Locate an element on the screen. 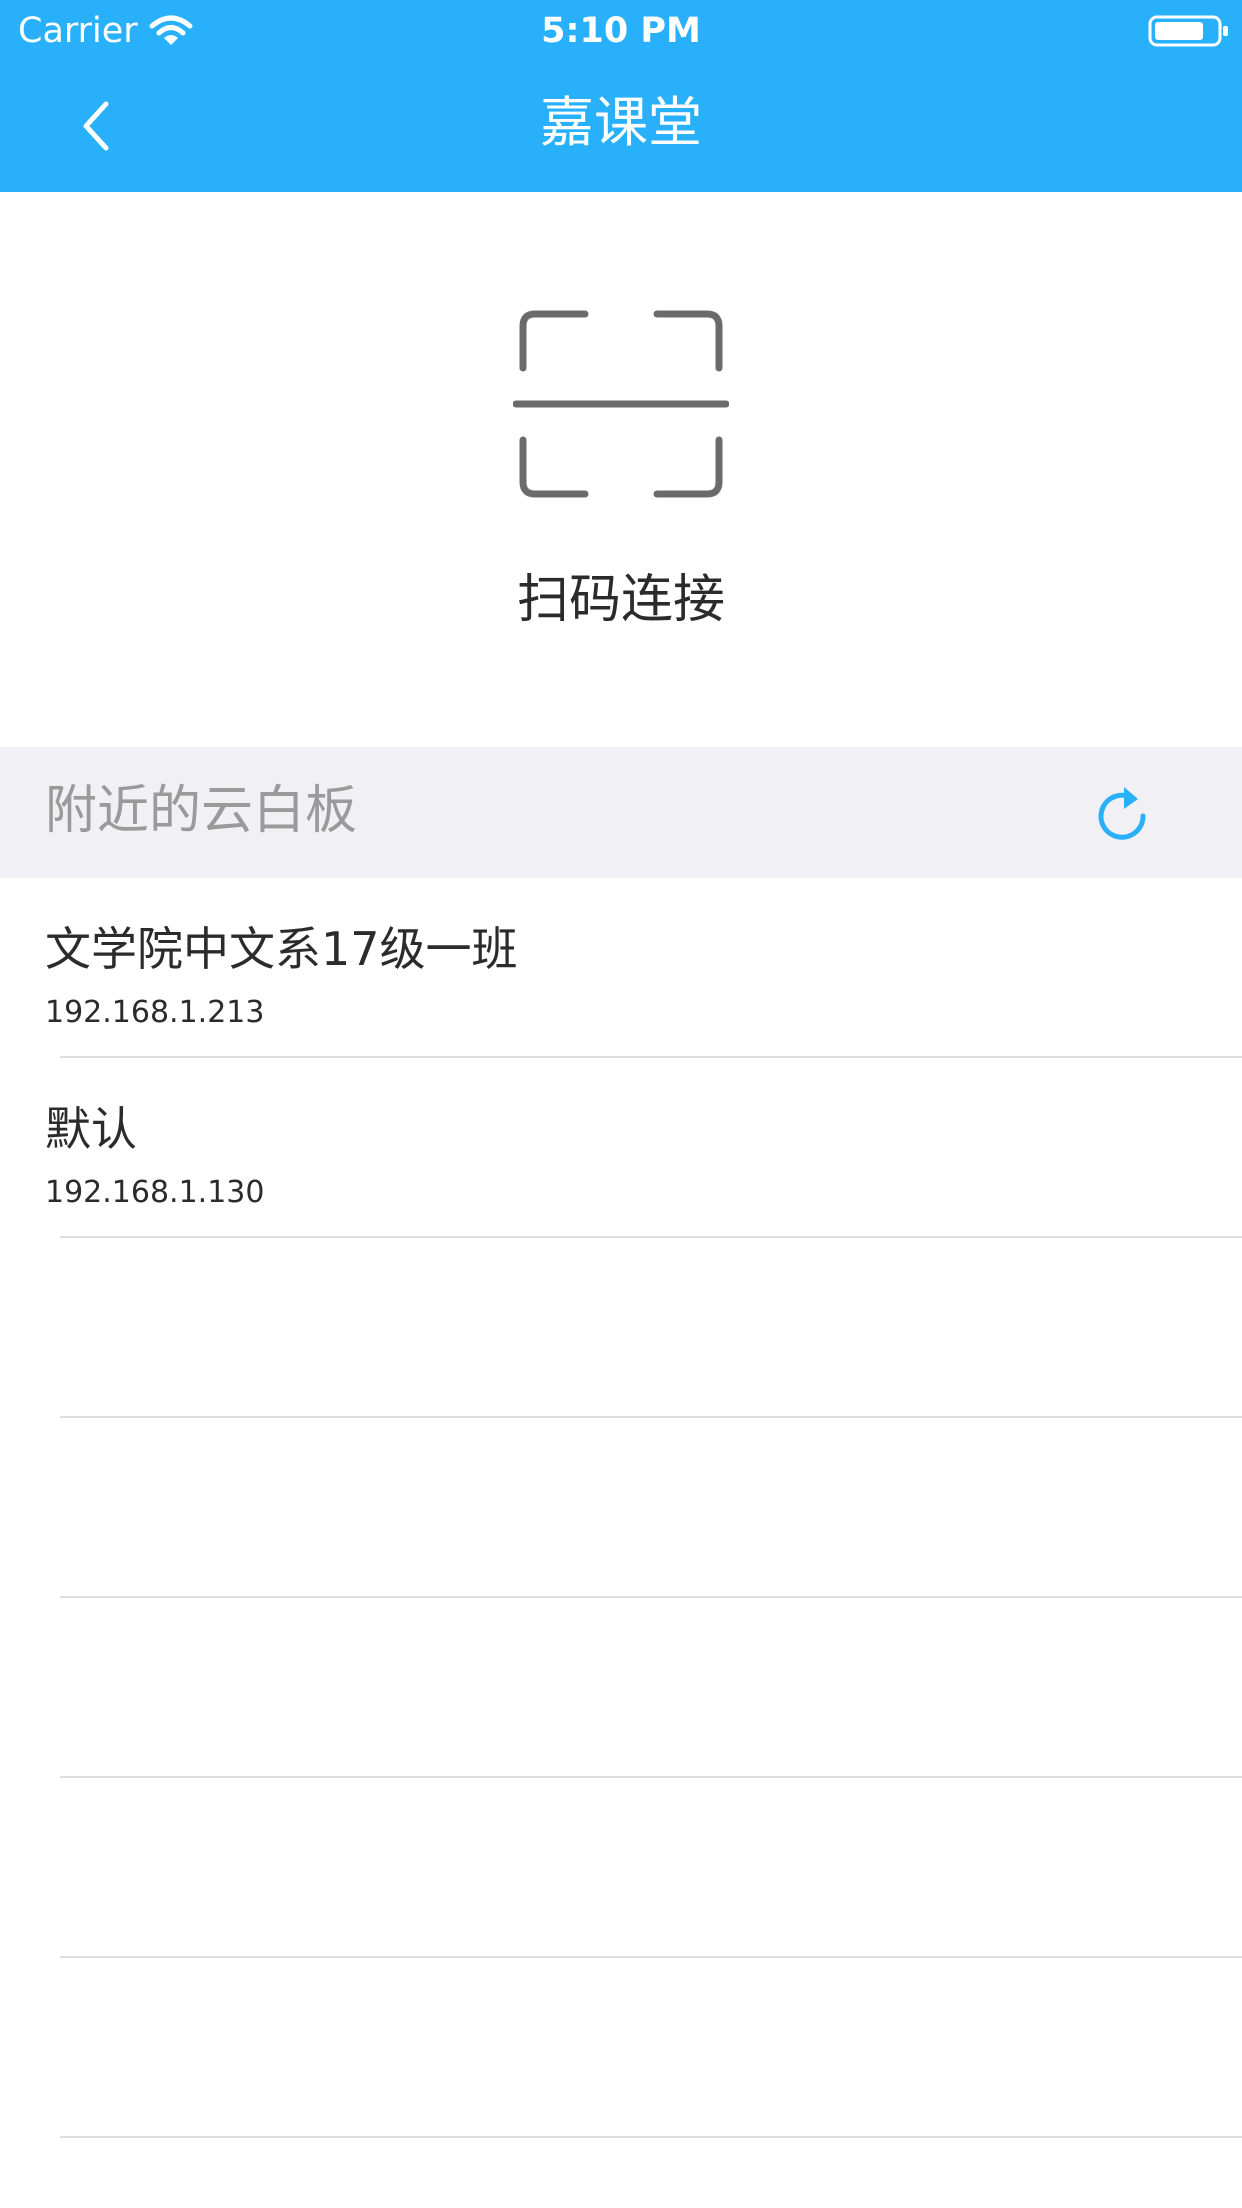  page-title: 嘉课堂 is located at coordinates (621, 122).